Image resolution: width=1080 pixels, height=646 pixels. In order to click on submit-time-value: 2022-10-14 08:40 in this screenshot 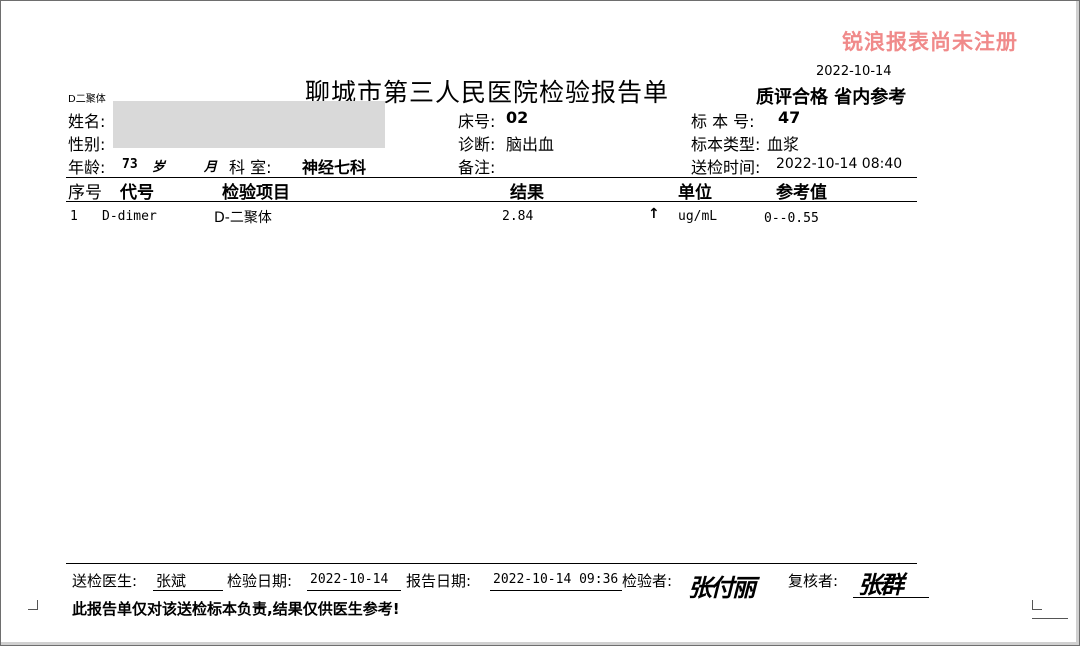, I will do `click(839, 164)`.